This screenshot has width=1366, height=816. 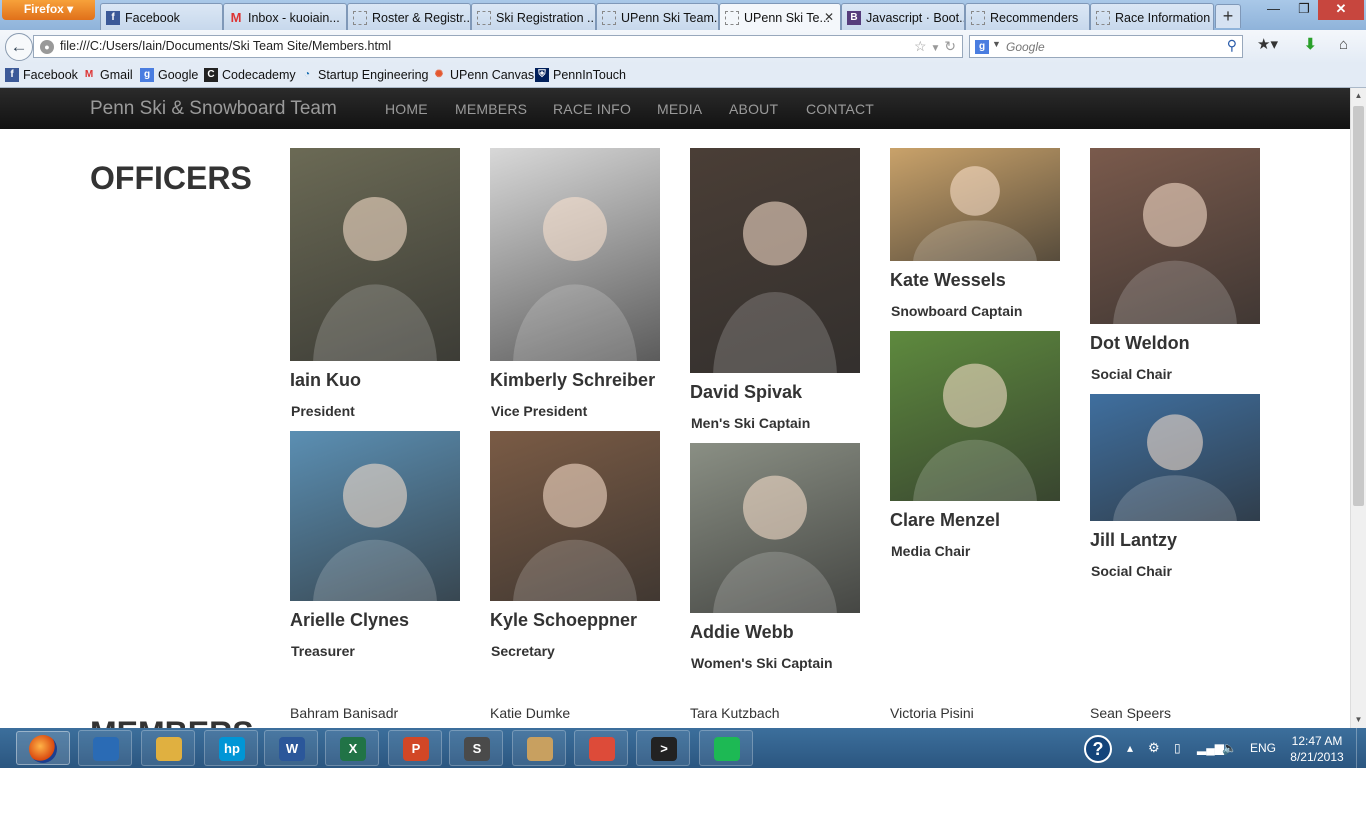 I want to click on system-clock: 12:47 AM 8/21/2013, so click(x=1317, y=749).